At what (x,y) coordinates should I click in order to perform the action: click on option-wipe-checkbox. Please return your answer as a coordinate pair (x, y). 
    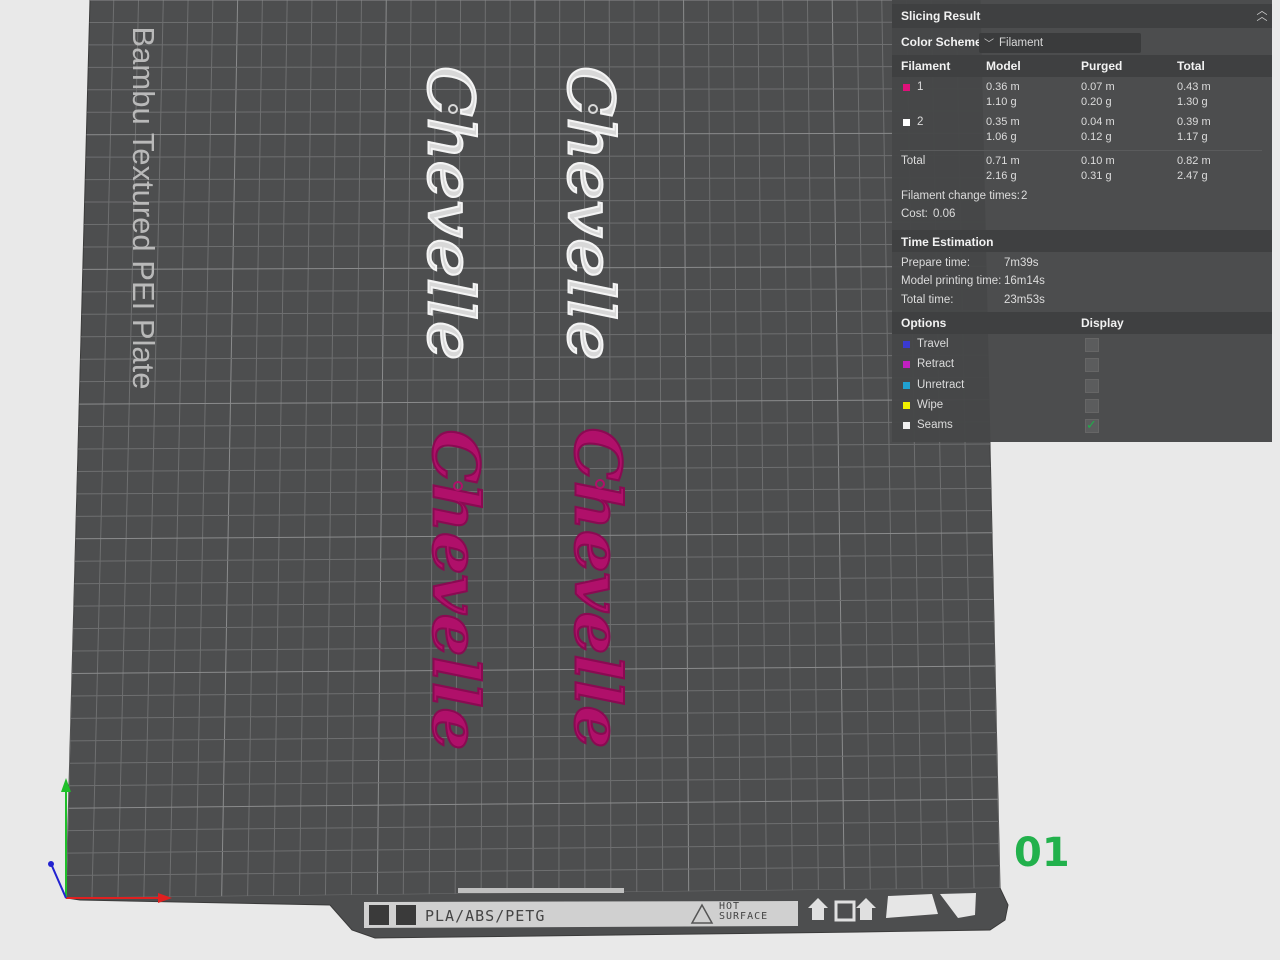
    Looking at the image, I should click on (1092, 405).